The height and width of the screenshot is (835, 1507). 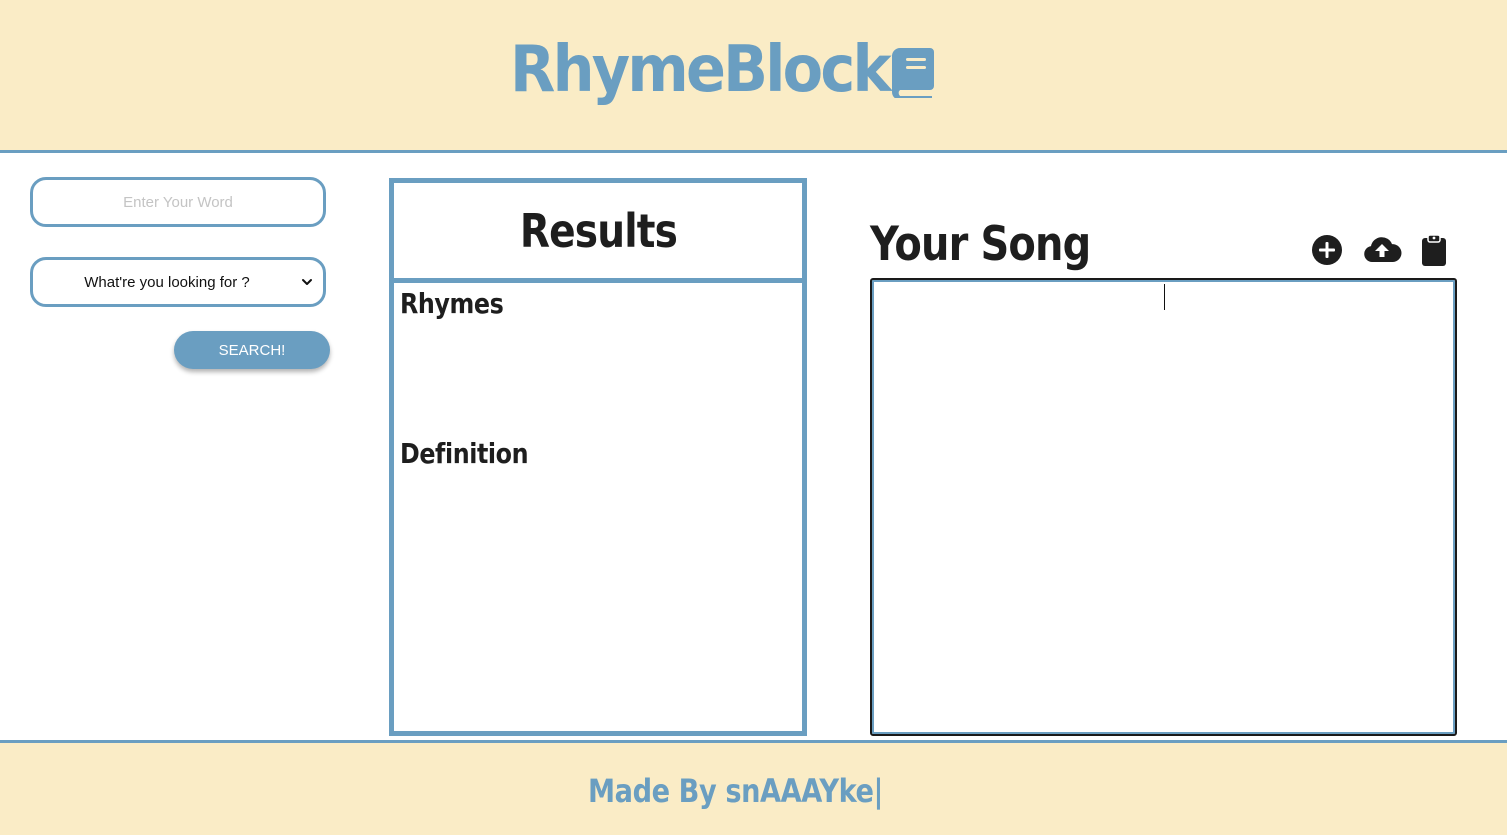 What do you see at coordinates (167, 282) in the screenshot?
I see `search-type-selected: What're you looking for ?` at bounding box center [167, 282].